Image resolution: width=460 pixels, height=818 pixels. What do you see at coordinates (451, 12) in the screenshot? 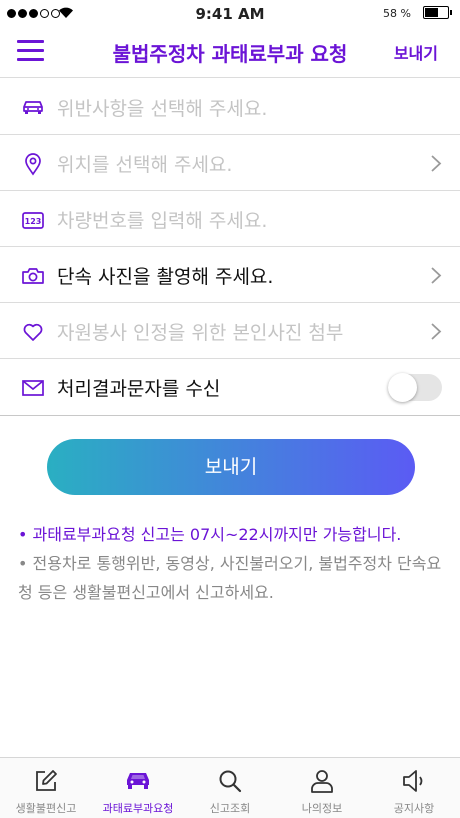
I see `battery-tip` at bounding box center [451, 12].